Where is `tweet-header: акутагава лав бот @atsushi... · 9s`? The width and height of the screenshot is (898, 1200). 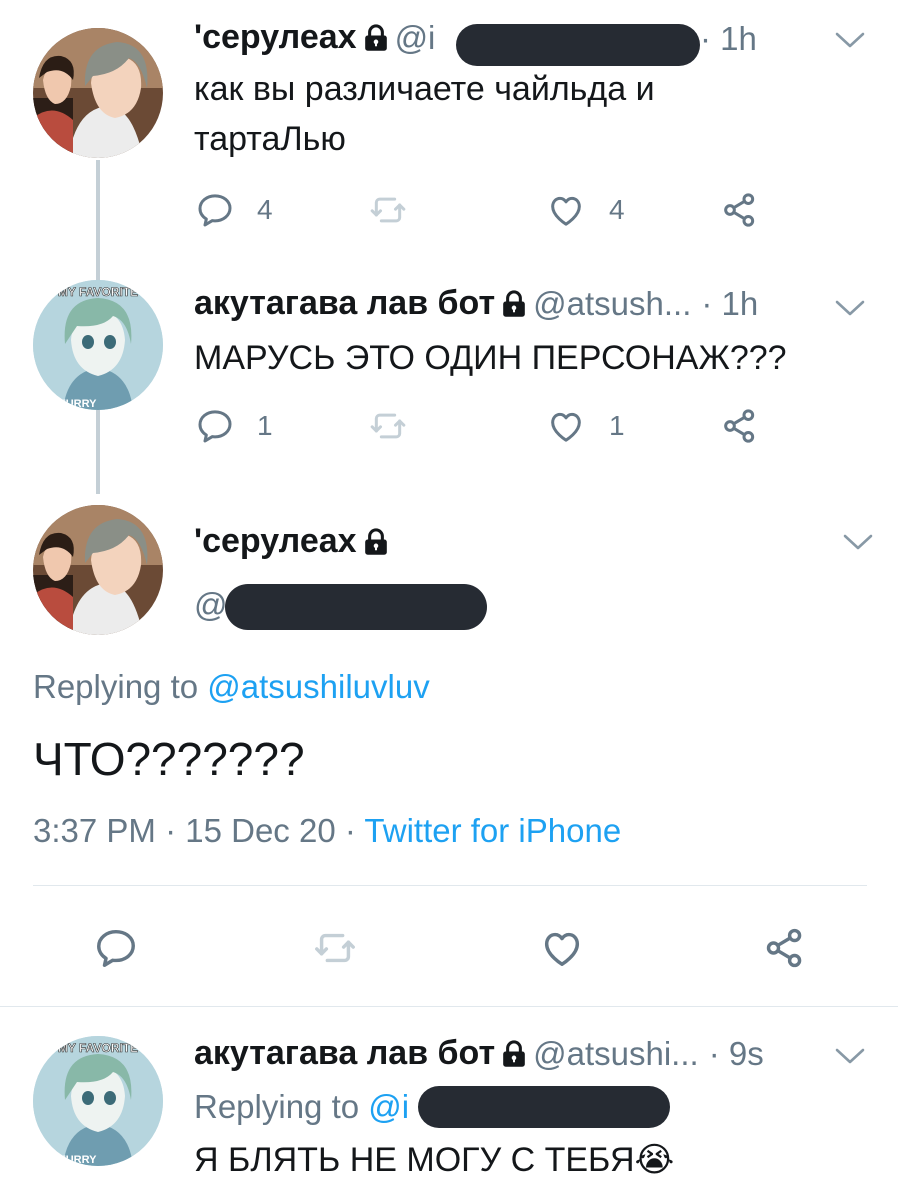 tweet-header: акутагава лав бот @atsushi... · 9s is located at coordinates (479, 1053).